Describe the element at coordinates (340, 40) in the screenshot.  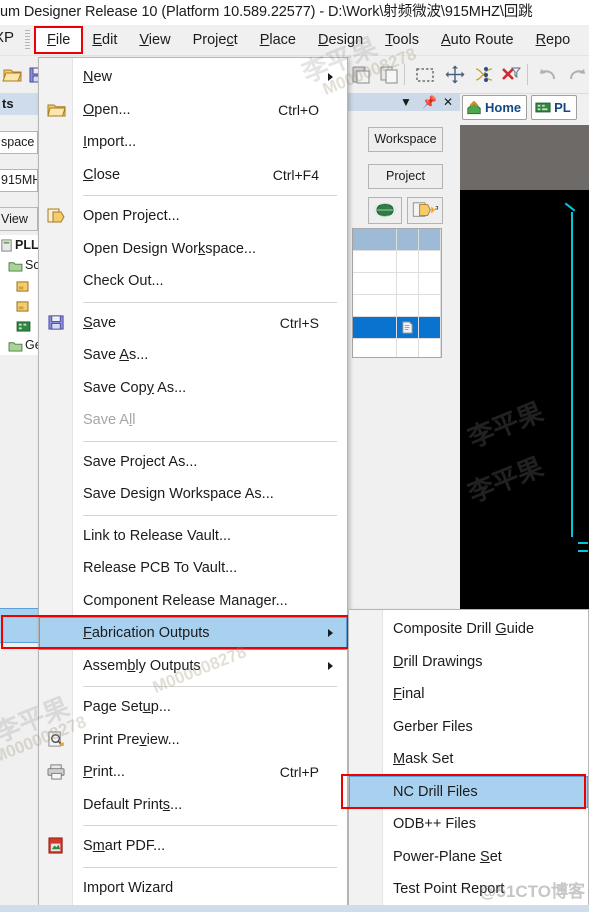
I see `menu-design: Design` at that location.